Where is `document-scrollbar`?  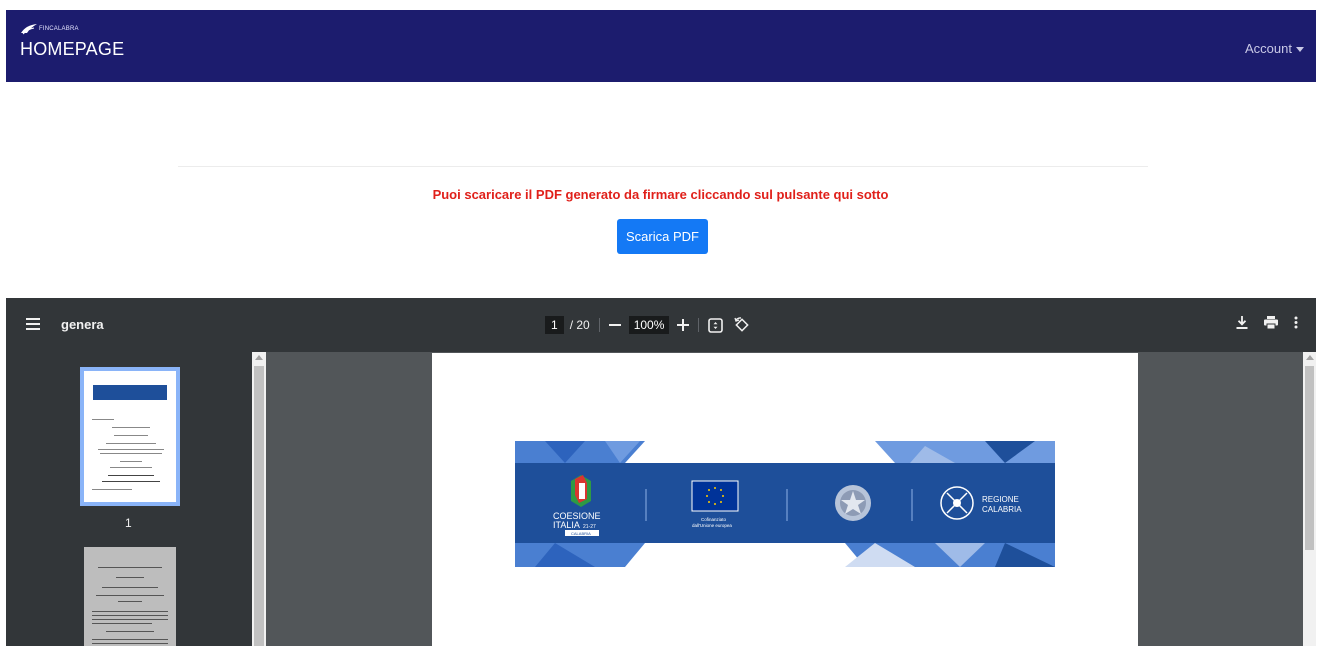
document-scrollbar is located at coordinates (1309, 499).